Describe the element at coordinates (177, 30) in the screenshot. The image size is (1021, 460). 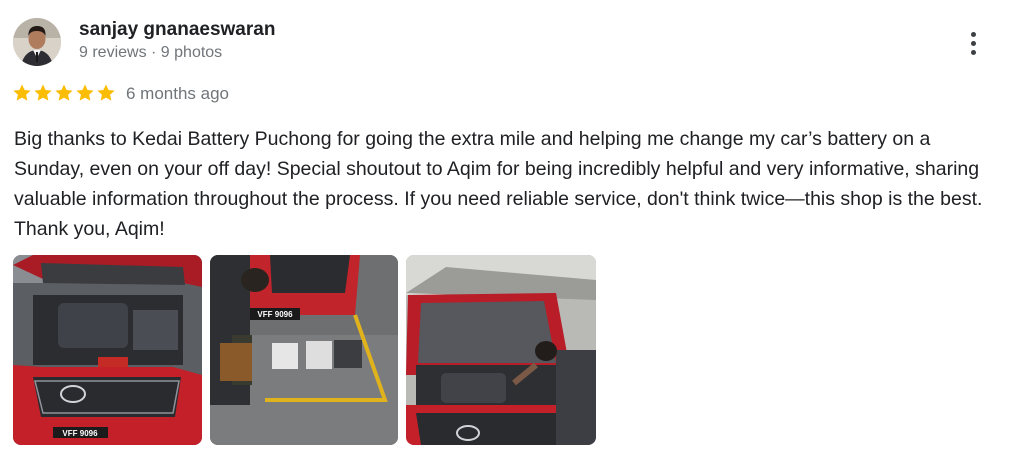
I see `author-name: sanjay gnanaeswaran` at that location.